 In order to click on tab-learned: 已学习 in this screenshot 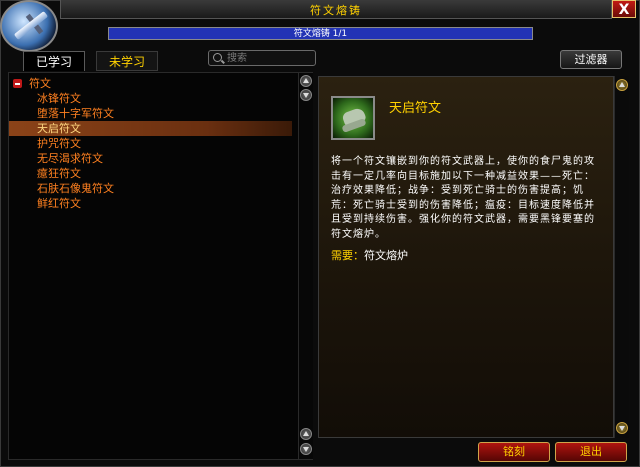, I will do `click(54, 61)`.